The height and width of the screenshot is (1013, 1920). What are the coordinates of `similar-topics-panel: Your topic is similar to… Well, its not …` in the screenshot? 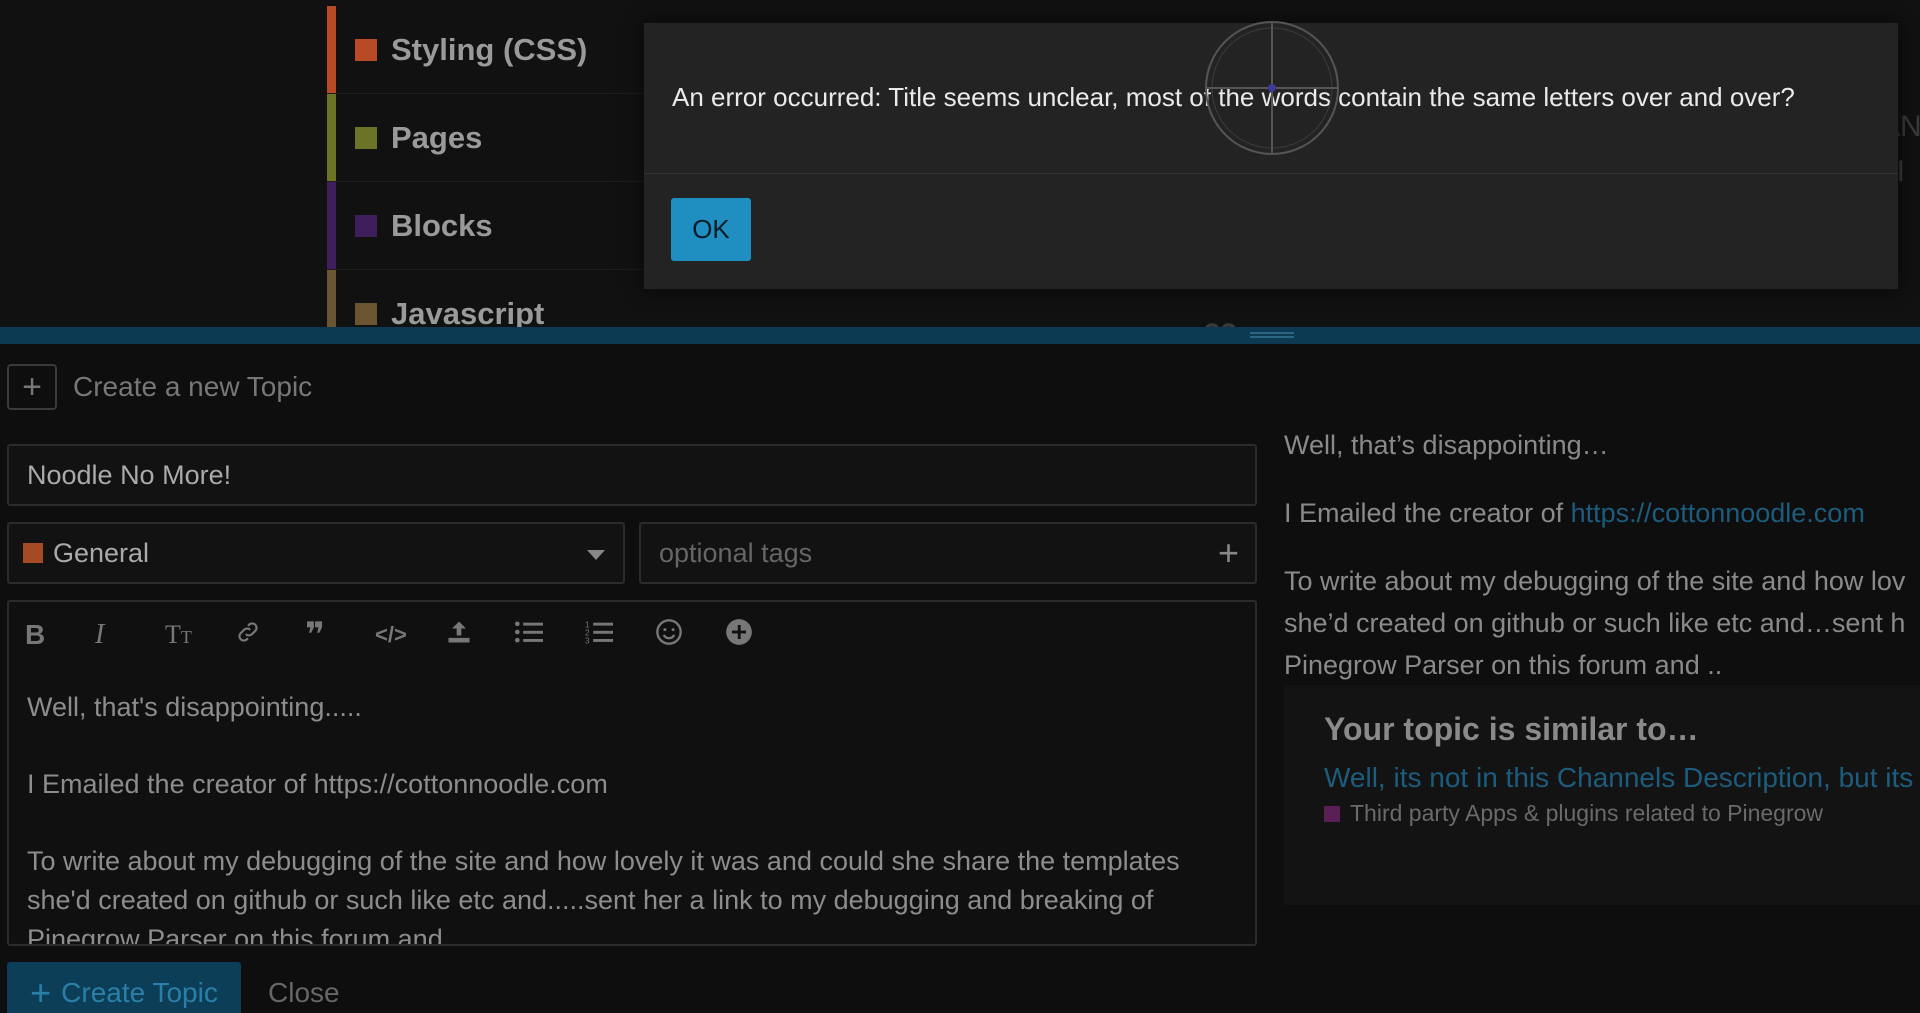 It's located at (1602, 795).